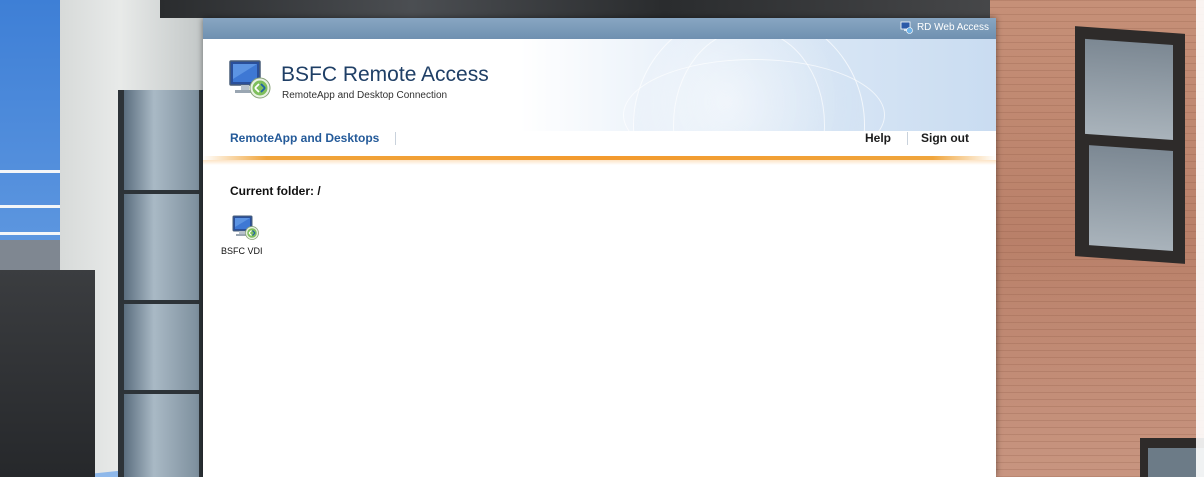 Image resolution: width=1204 pixels, height=477 pixels. Describe the element at coordinates (160, 283) in the screenshot. I see `background-glass-facade` at that location.